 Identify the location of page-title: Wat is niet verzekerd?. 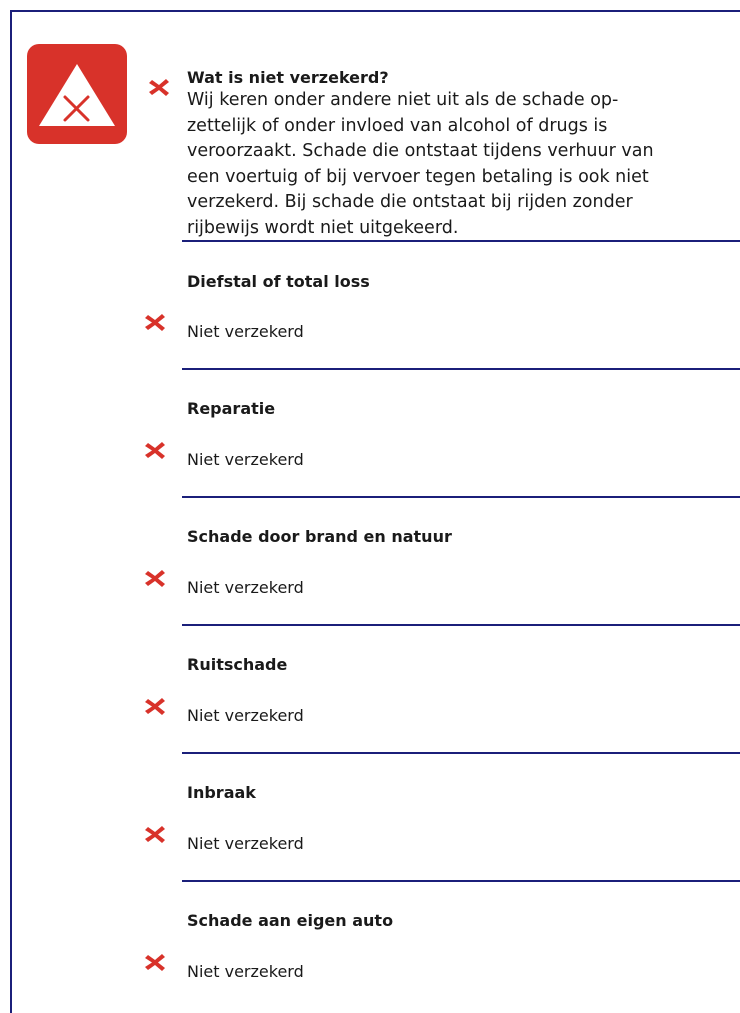
(288, 77).